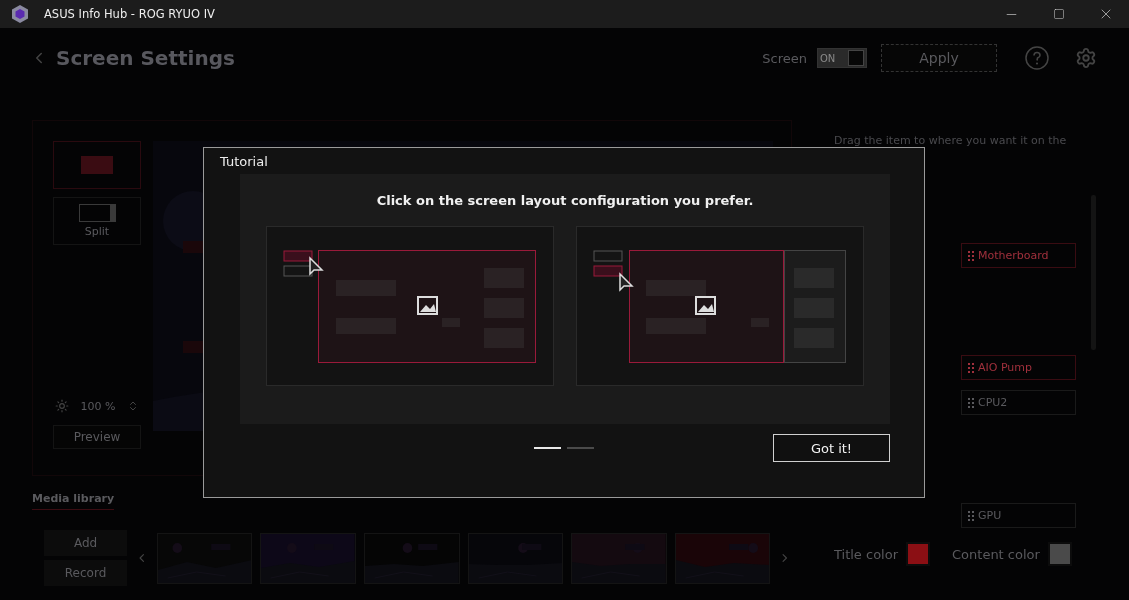  I want to click on media-library-title: Media library, so click(73, 501).